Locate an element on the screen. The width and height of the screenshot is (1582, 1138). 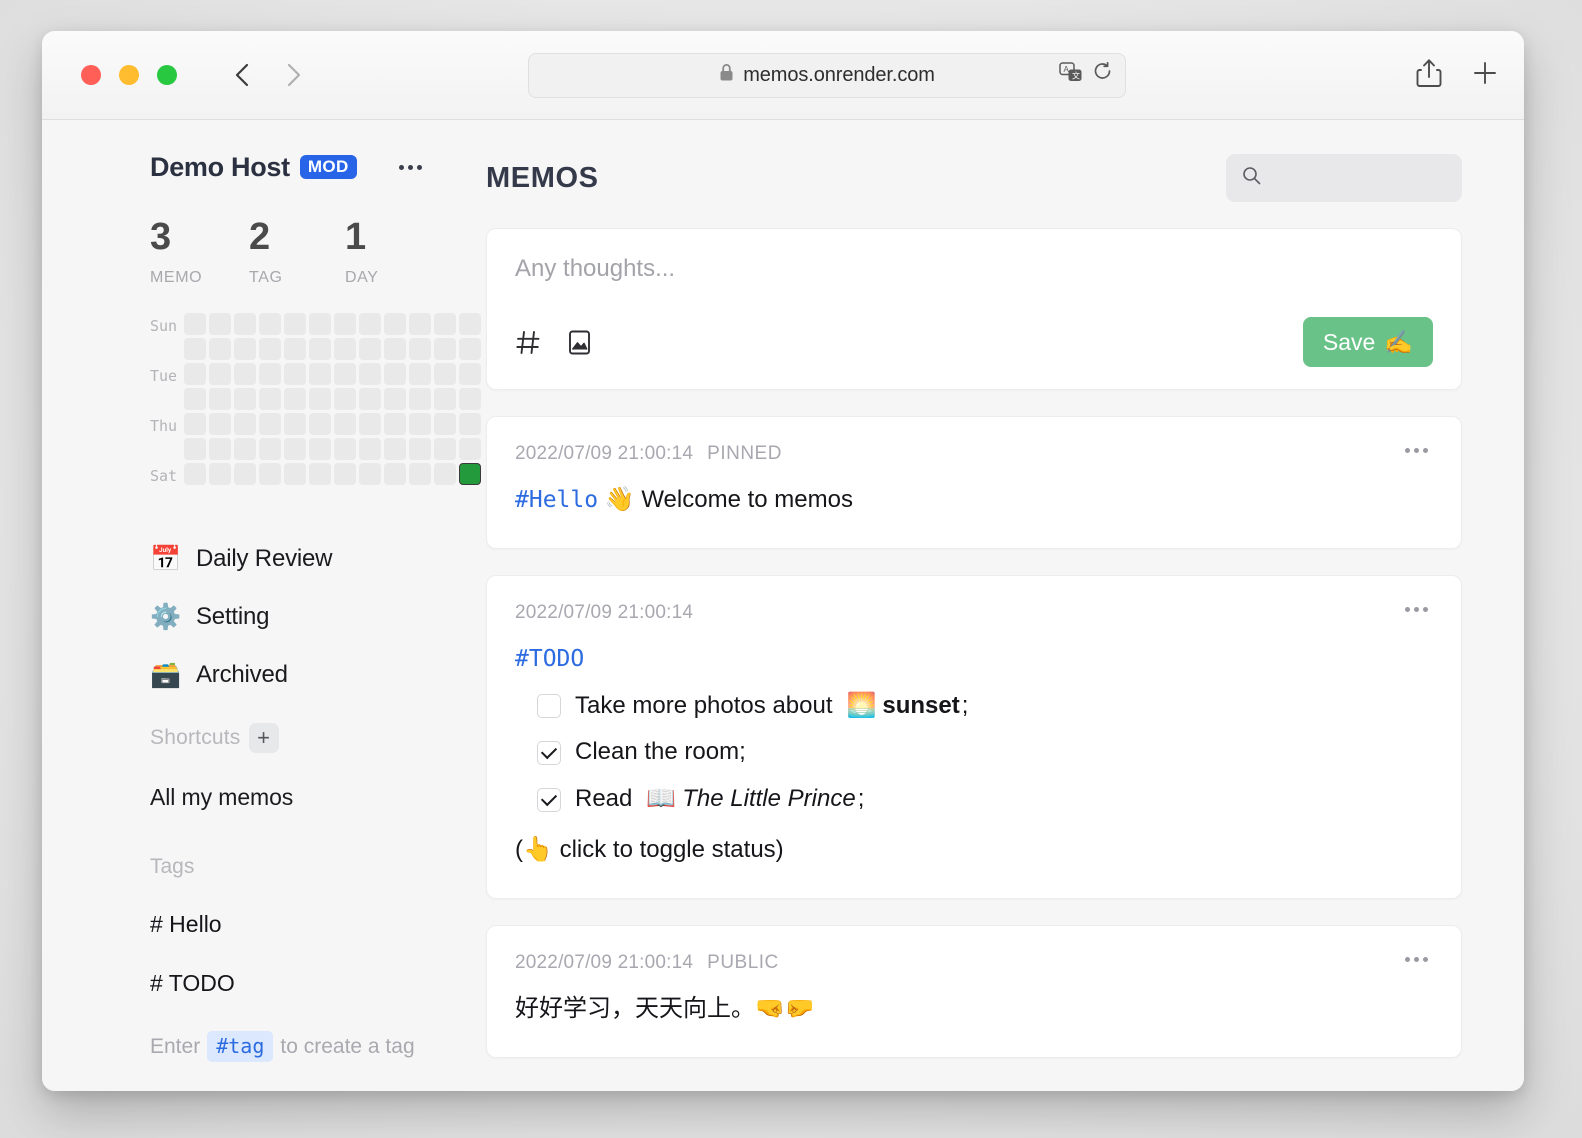
image-icon is located at coordinates (579, 342).